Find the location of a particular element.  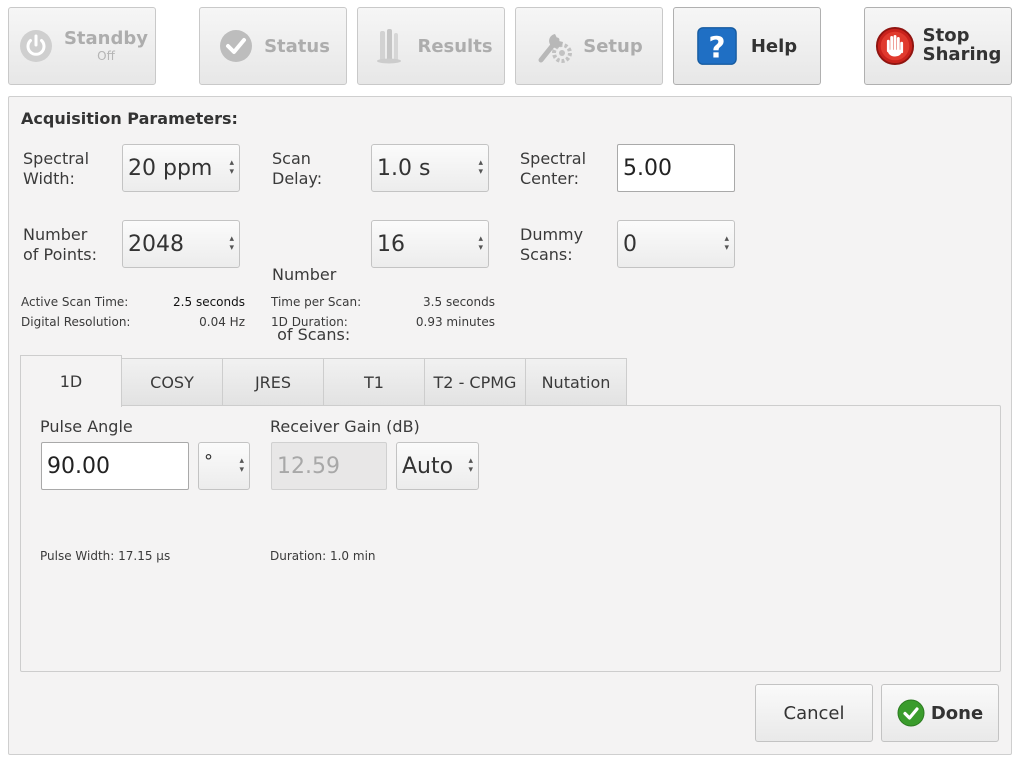

tab-t1: T1 is located at coordinates (374, 382).